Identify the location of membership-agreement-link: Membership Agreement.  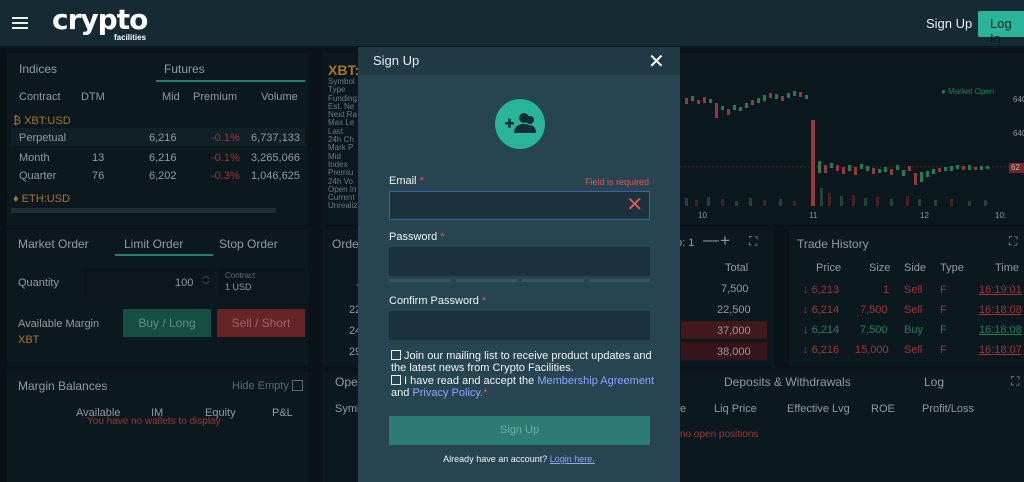
(595, 381).